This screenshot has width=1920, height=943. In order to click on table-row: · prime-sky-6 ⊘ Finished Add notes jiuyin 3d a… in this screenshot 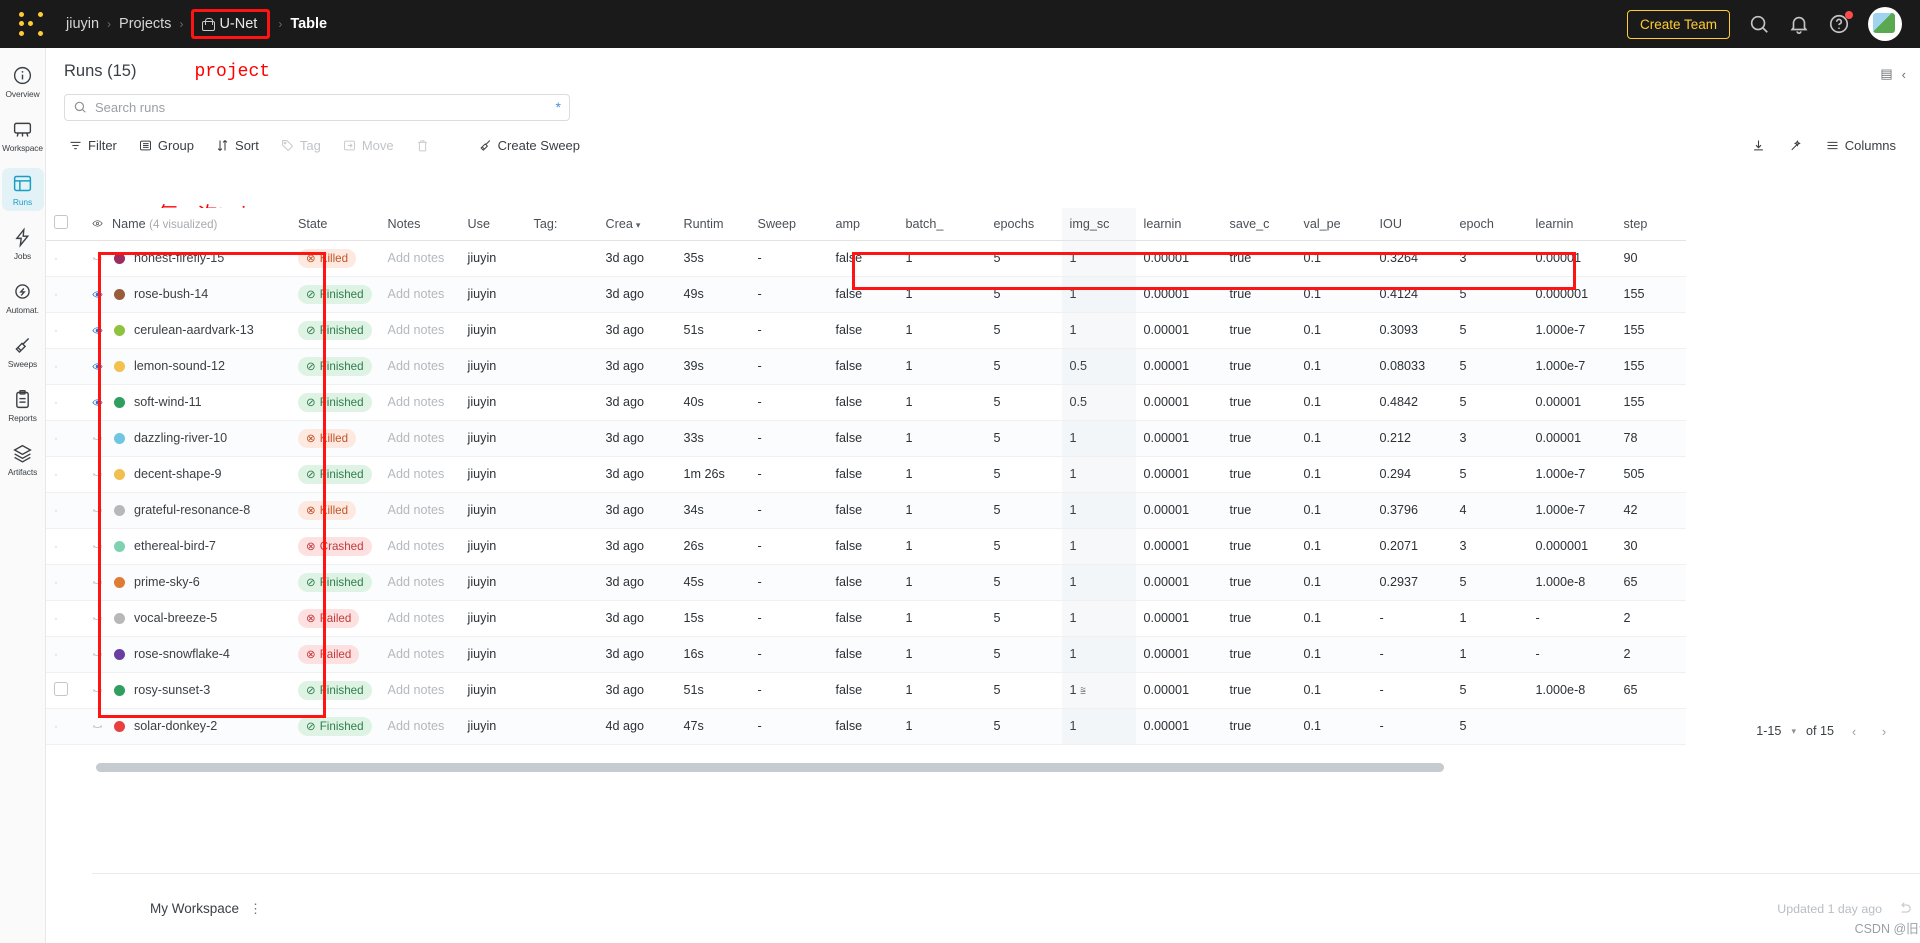, I will do `click(866, 582)`.